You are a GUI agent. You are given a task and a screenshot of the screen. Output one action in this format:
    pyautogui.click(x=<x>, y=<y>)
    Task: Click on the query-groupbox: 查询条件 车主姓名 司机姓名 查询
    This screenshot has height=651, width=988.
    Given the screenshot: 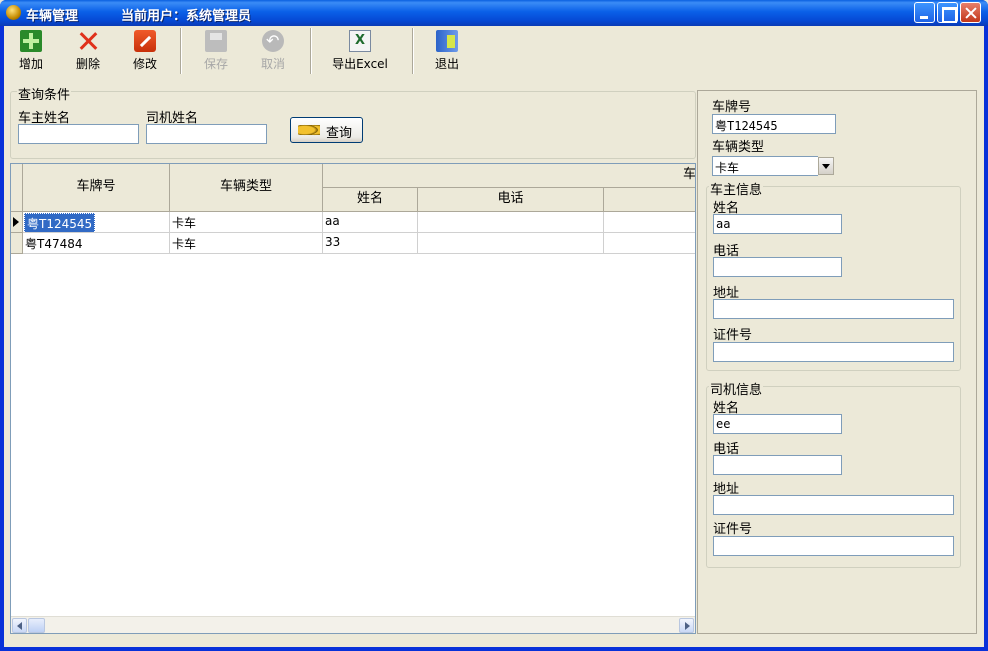 What is the action you would take?
    pyautogui.click(x=353, y=121)
    